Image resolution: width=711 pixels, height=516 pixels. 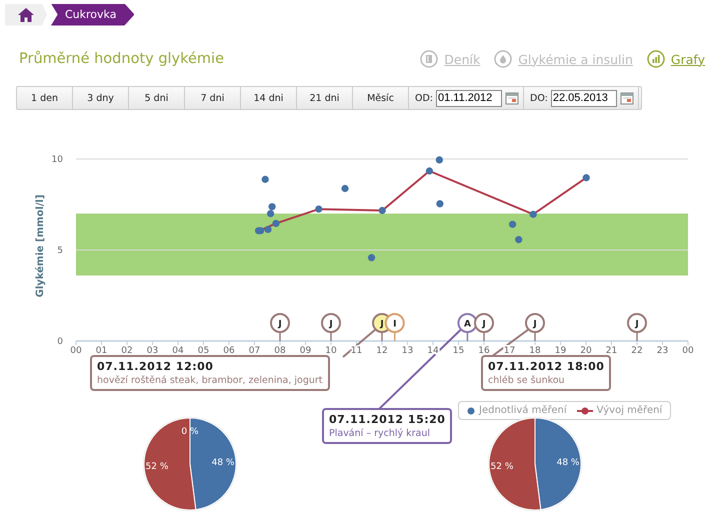 What do you see at coordinates (210, 380) in the screenshot?
I see `tooltip-text: hovězí roštěná steak, brambor, zelenina, jogurt` at bounding box center [210, 380].